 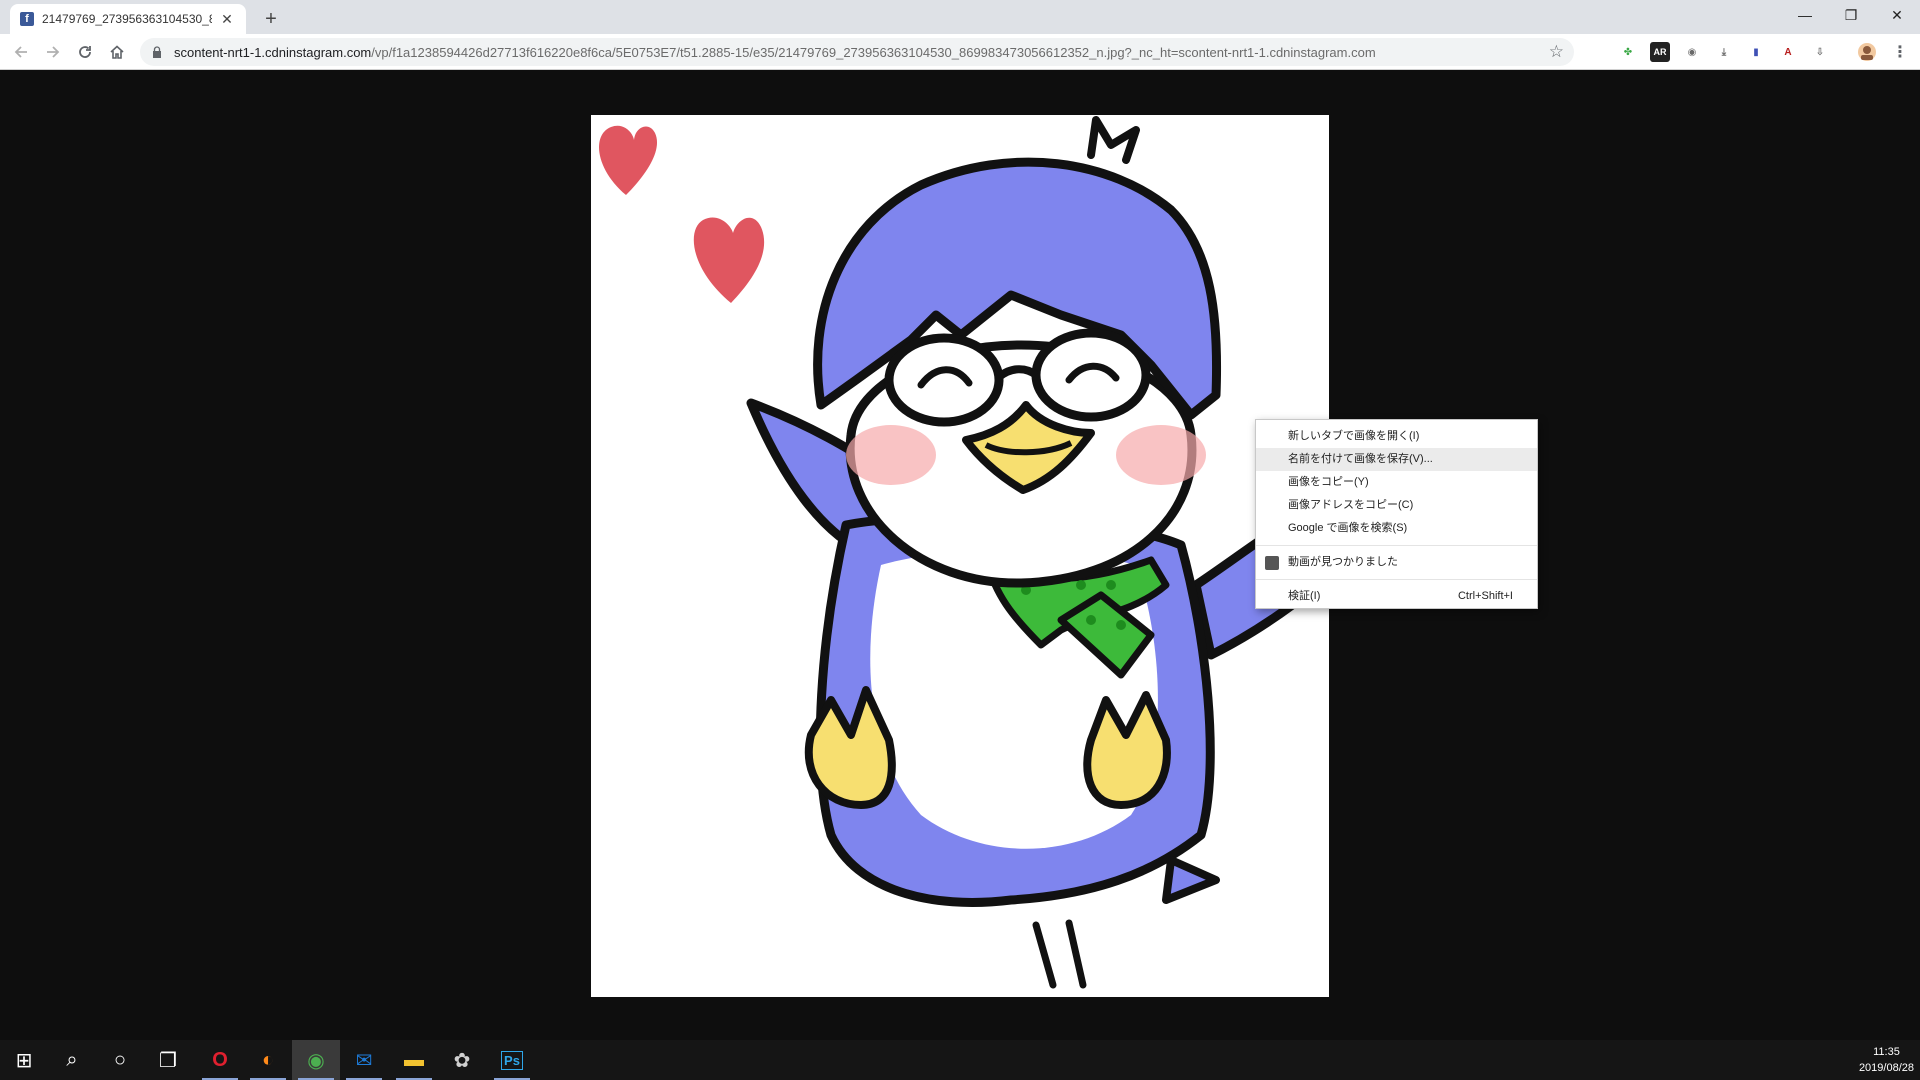 I want to click on lock-icon, so click(x=157, y=52).